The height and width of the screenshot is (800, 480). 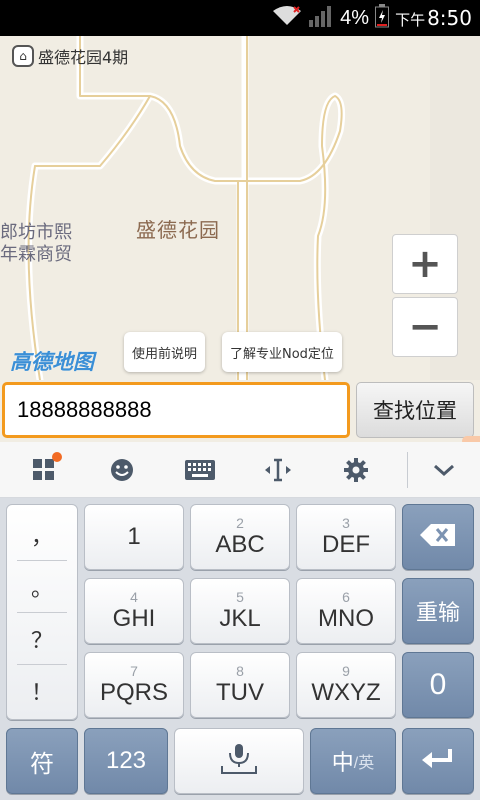 I want to click on key-5-num: 5, so click(x=240, y=597).